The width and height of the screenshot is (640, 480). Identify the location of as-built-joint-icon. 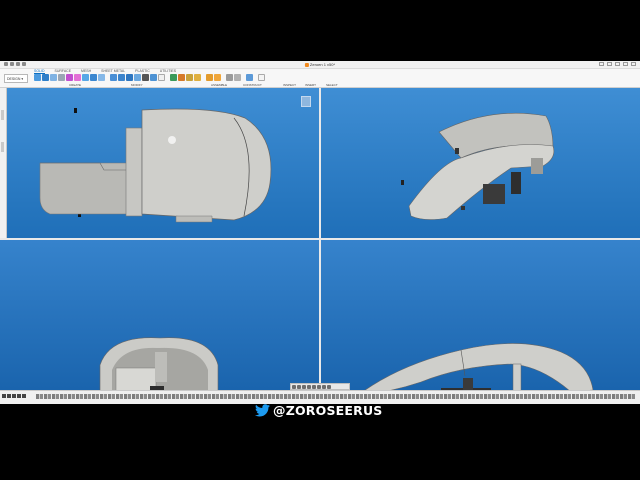
(181, 77).